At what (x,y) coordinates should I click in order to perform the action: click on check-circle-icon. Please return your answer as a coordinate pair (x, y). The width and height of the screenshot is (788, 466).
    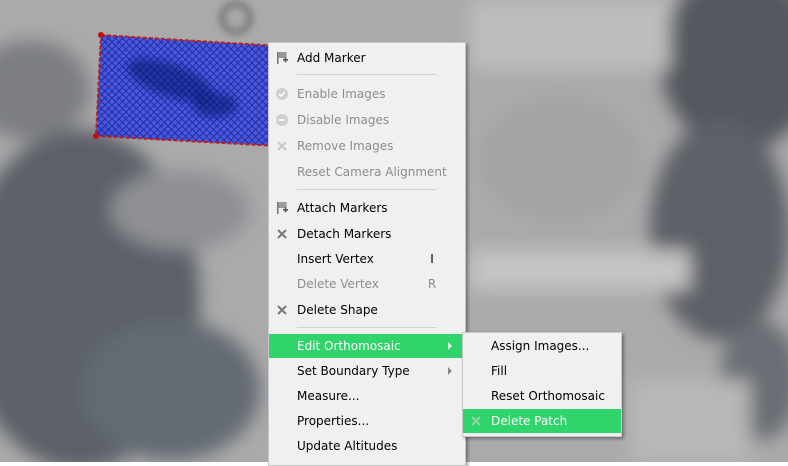
    Looking at the image, I should click on (282, 94).